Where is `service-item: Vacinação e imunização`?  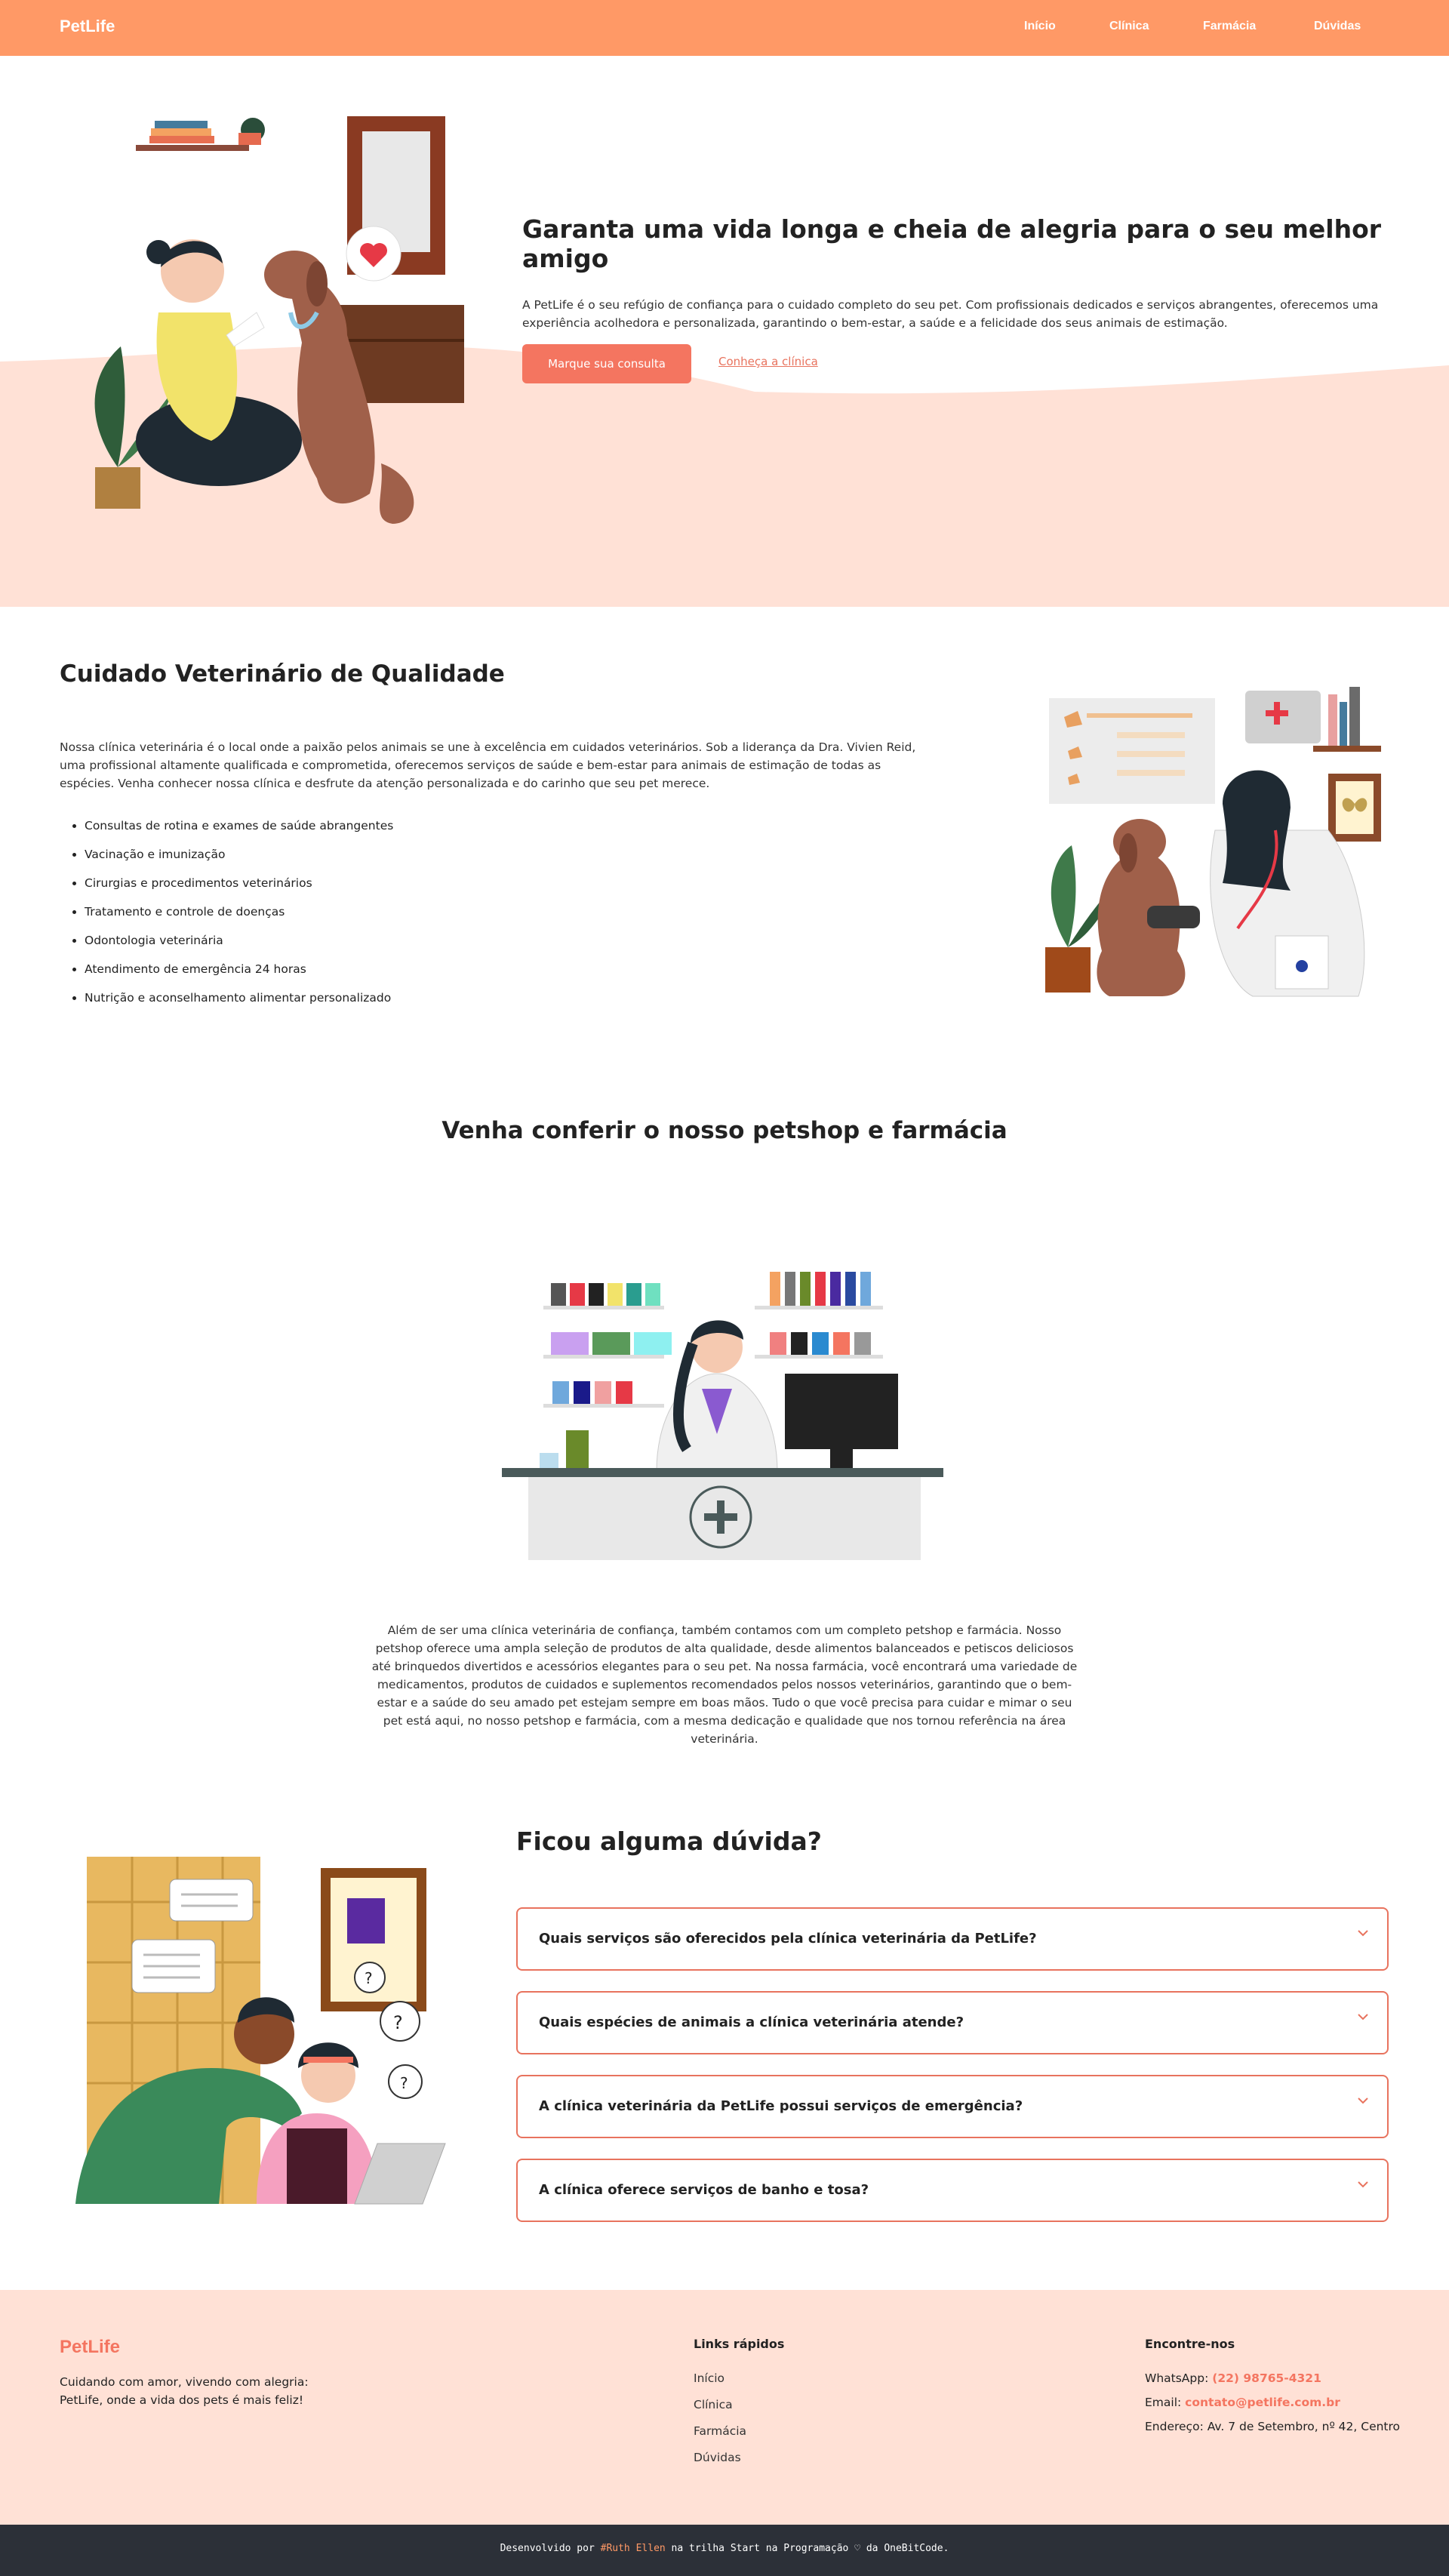
service-item: Vacinação e imunização is located at coordinates (424, 859).